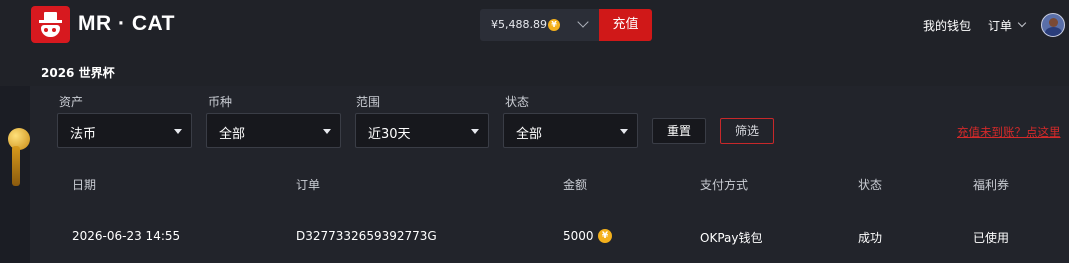 The width and height of the screenshot is (1069, 263). Describe the element at coordinates (575, 185) in the screenshot. I see `column-header-amount: 金额` at that location.